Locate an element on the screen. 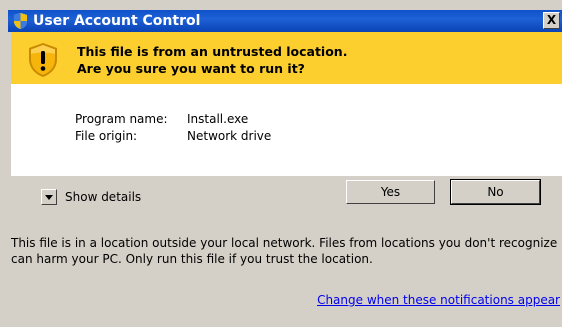 Image resolution: width=562 pixels, height=327 pixels. change-notifications-link: Change when these notifications appear is located at coordinates (438, 300).